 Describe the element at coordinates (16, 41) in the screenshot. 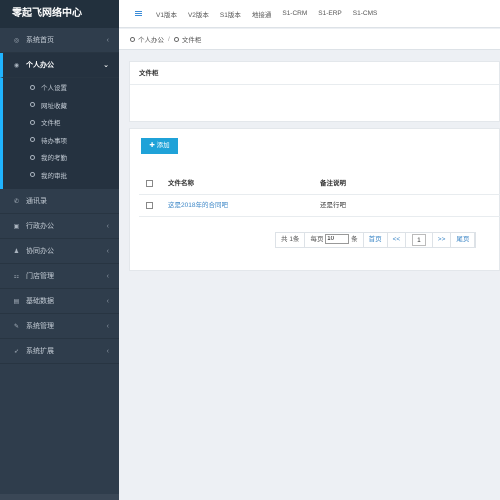

I see `gauge-icon: ◎` at that location.